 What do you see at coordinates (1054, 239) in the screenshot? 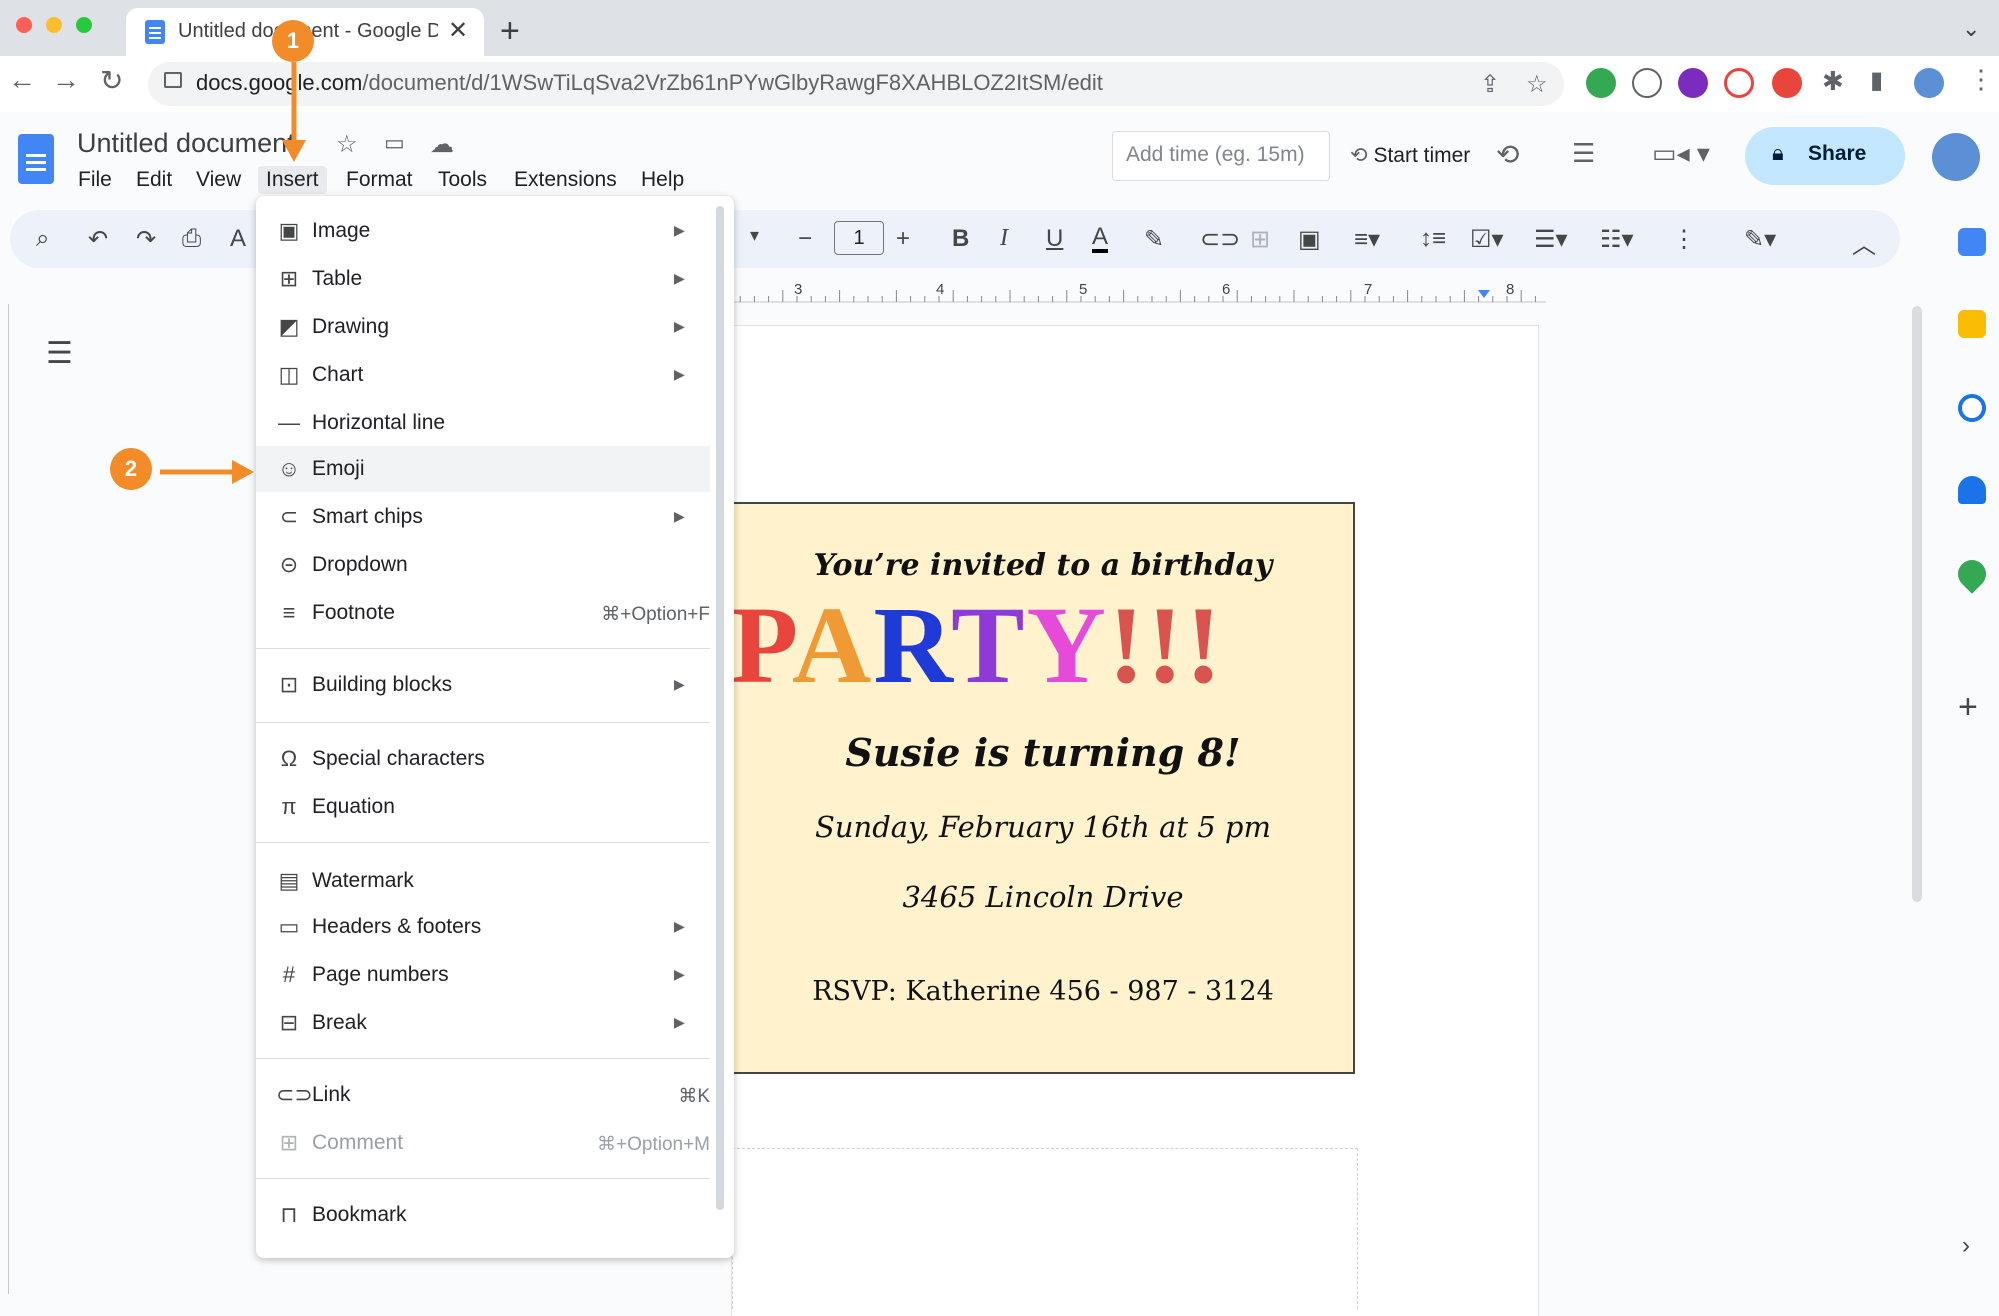
I see `underline-icon: U` at bounding box center [1054, 239].